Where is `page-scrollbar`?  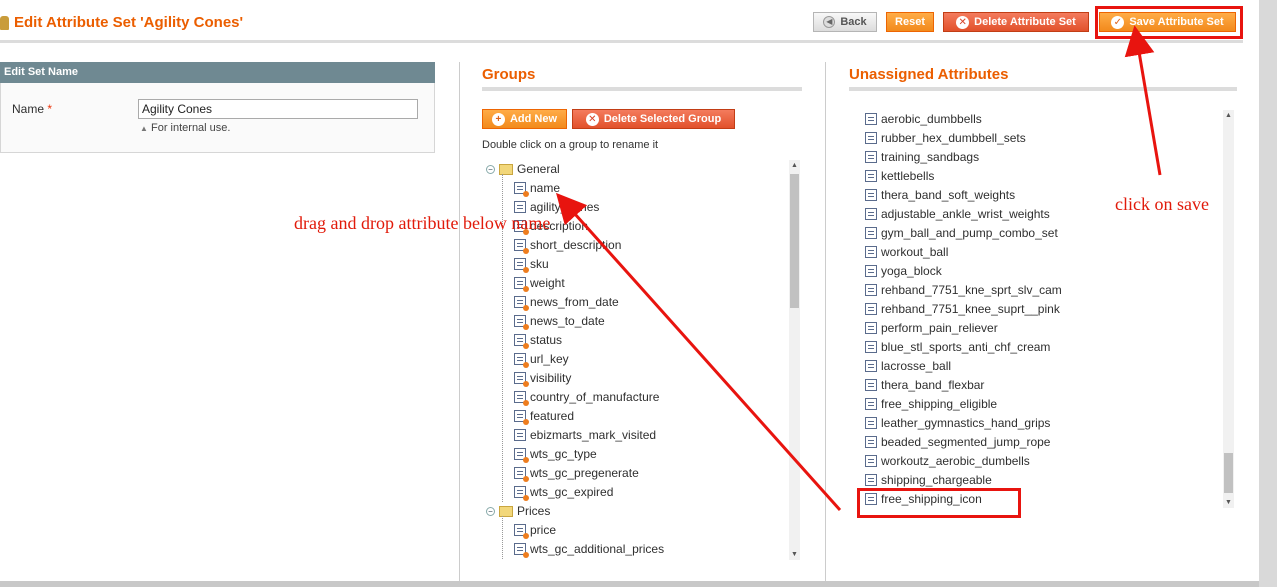
page-scrollbar is located at coordinates (1268, 293).